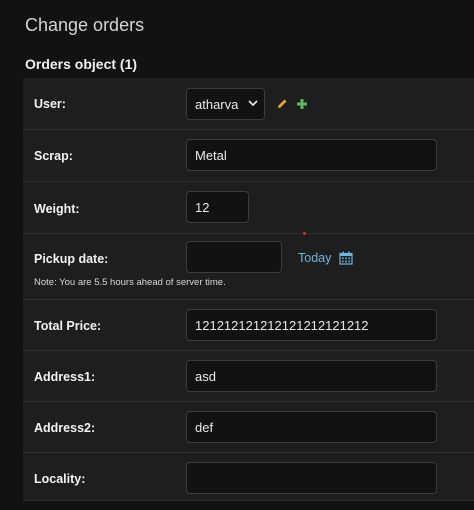  I want to click on weight-input: 12, so click(217, 207).